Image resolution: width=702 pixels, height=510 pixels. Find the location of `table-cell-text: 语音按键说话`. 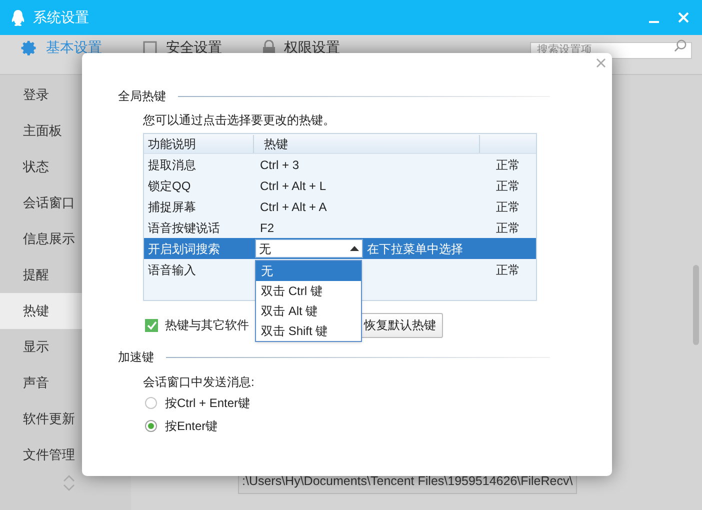

table-cell-text: 语音按键说话 is located at coordinates (184, 228).